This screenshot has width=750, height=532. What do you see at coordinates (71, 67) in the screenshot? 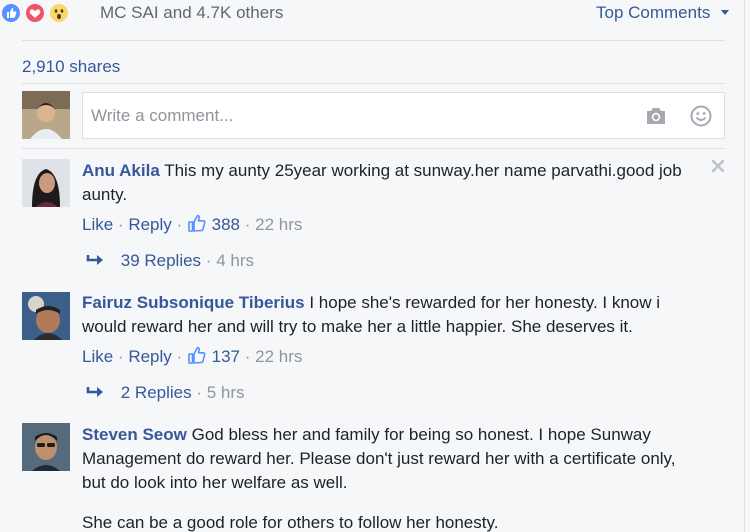
I see `shares-count: 2,910 shares` at bounding box center [71, 67].